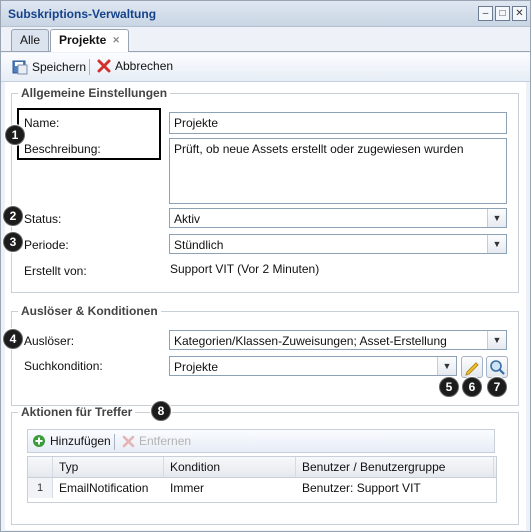 The height and width of the screenshot is (532, 531). What do you see at coordinates (13, 216) in the screenshot?
I see `callout-2: 2` at bounding box center [13, 216].